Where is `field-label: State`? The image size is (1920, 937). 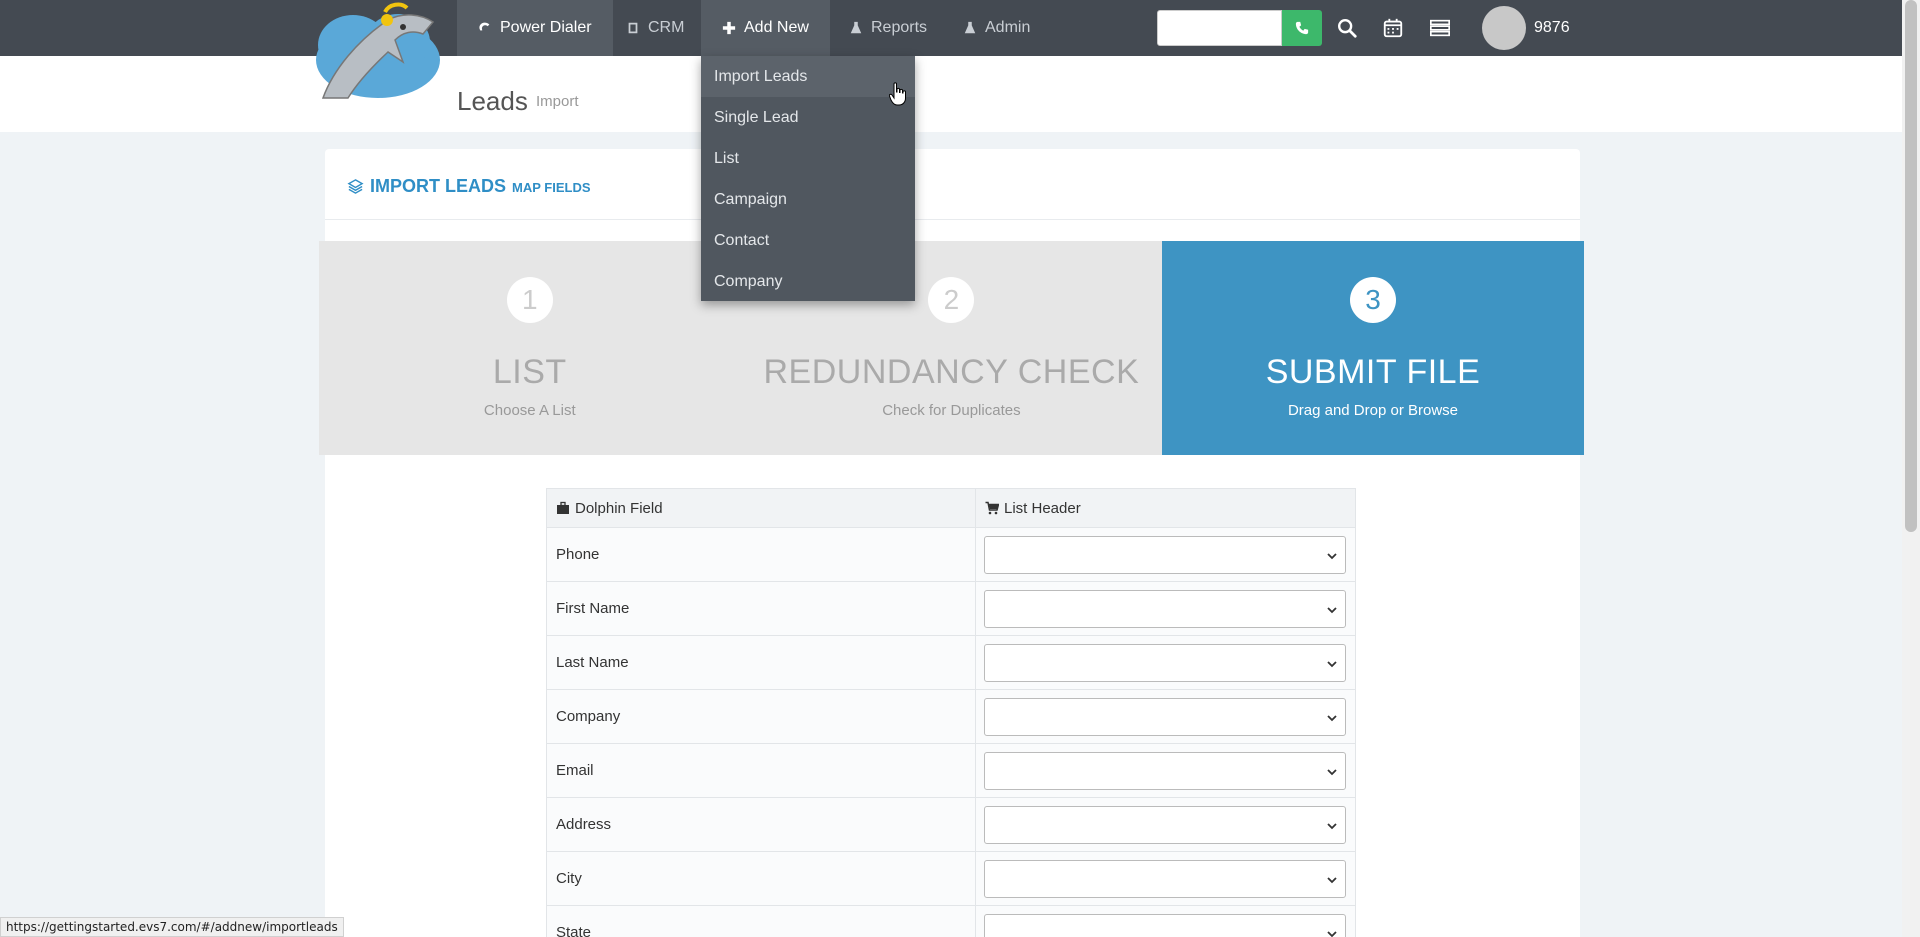 field-label: State is located at coordinates (761, 921).